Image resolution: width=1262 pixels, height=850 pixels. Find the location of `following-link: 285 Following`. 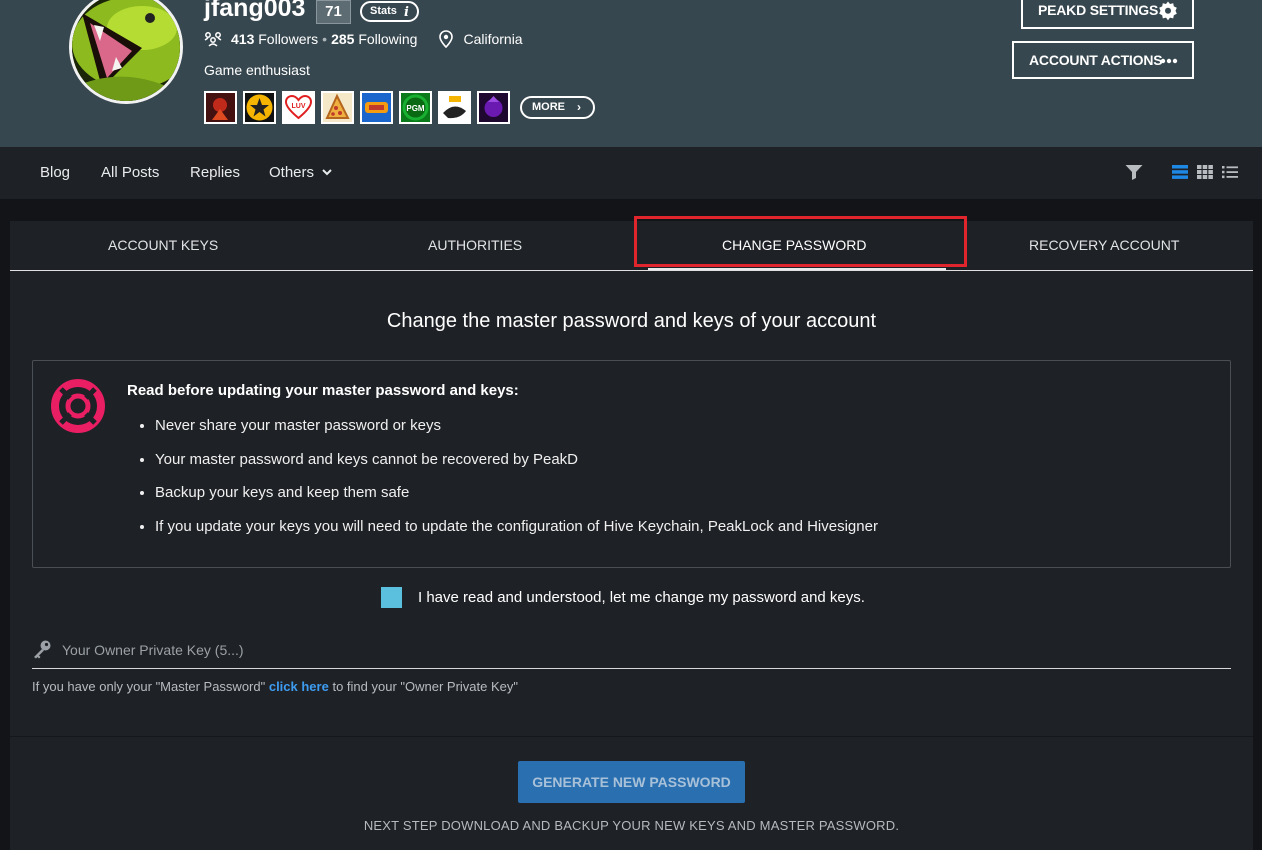

following-link: 285 Following is located at coordinates (374, 39).